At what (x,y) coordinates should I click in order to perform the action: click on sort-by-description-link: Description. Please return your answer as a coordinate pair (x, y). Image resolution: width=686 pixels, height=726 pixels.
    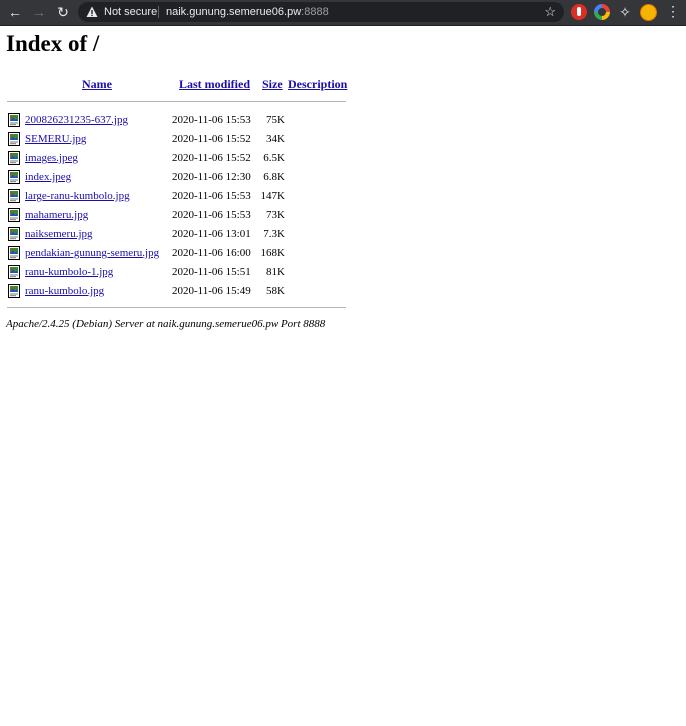
    Looking at the image, I should click on (317, 84).